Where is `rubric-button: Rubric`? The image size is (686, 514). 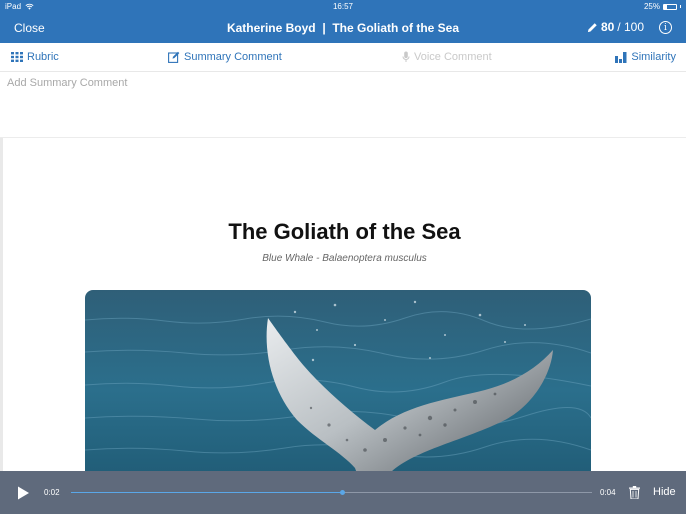 rubric-button: Rubric is located at coordinates (35, 57).